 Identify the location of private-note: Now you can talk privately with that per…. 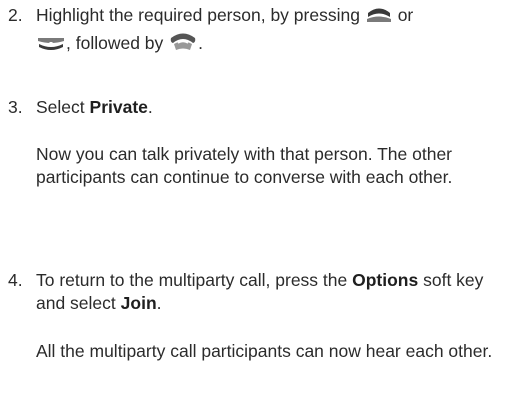
(244, 165).